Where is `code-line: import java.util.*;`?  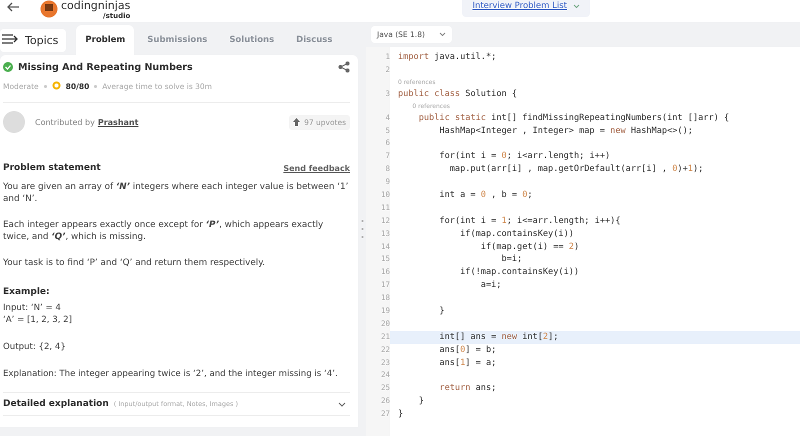 code-line: import java.util.*; is located at coordinates (595, 57).